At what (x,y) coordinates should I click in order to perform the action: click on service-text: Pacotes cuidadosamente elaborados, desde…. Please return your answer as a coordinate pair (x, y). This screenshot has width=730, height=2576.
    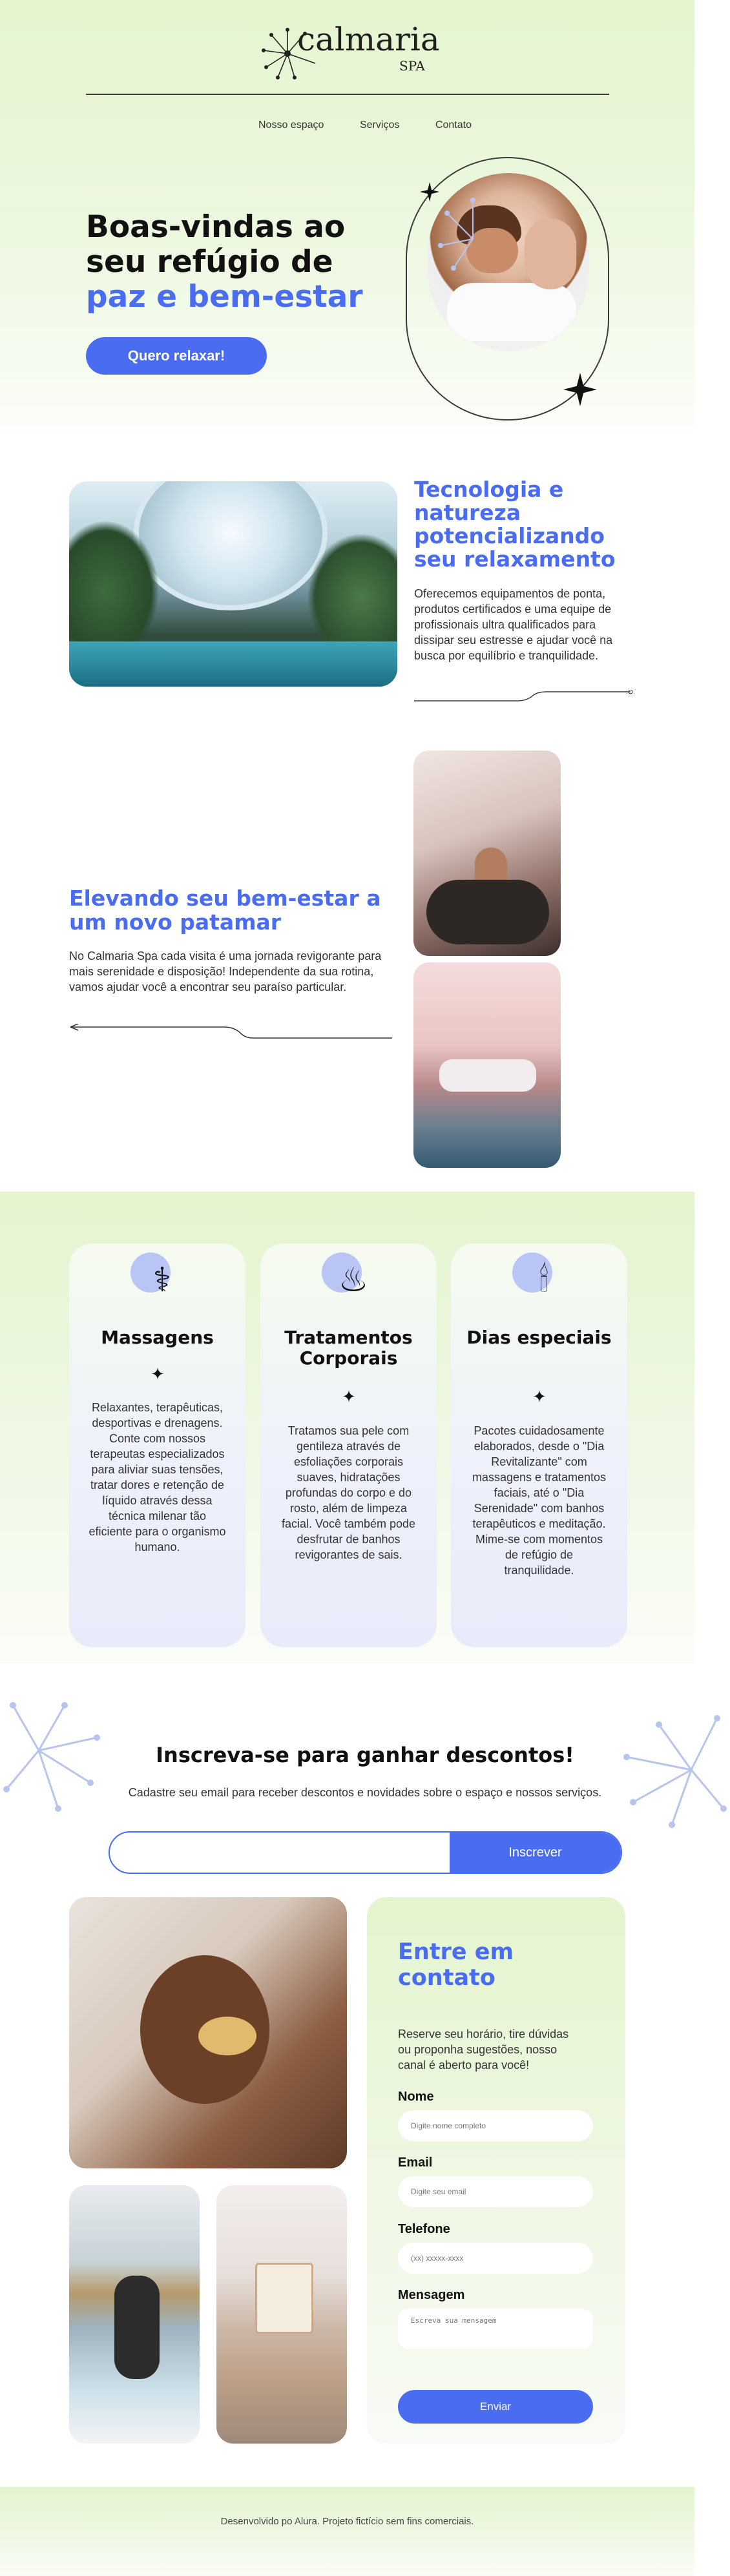
    Looking at the image, I should click on (539, 1500).